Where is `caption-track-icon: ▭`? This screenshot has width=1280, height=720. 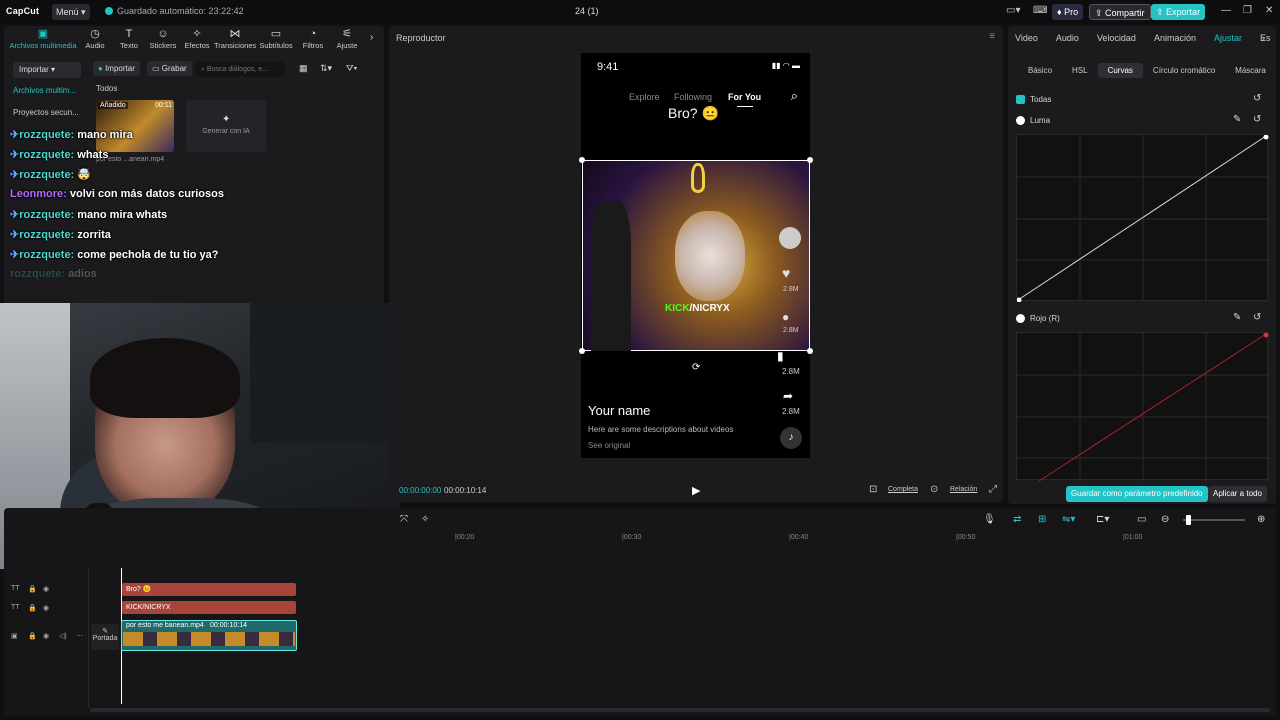
caption-track-icon: ▭ is located at coordinates (1141, 519).